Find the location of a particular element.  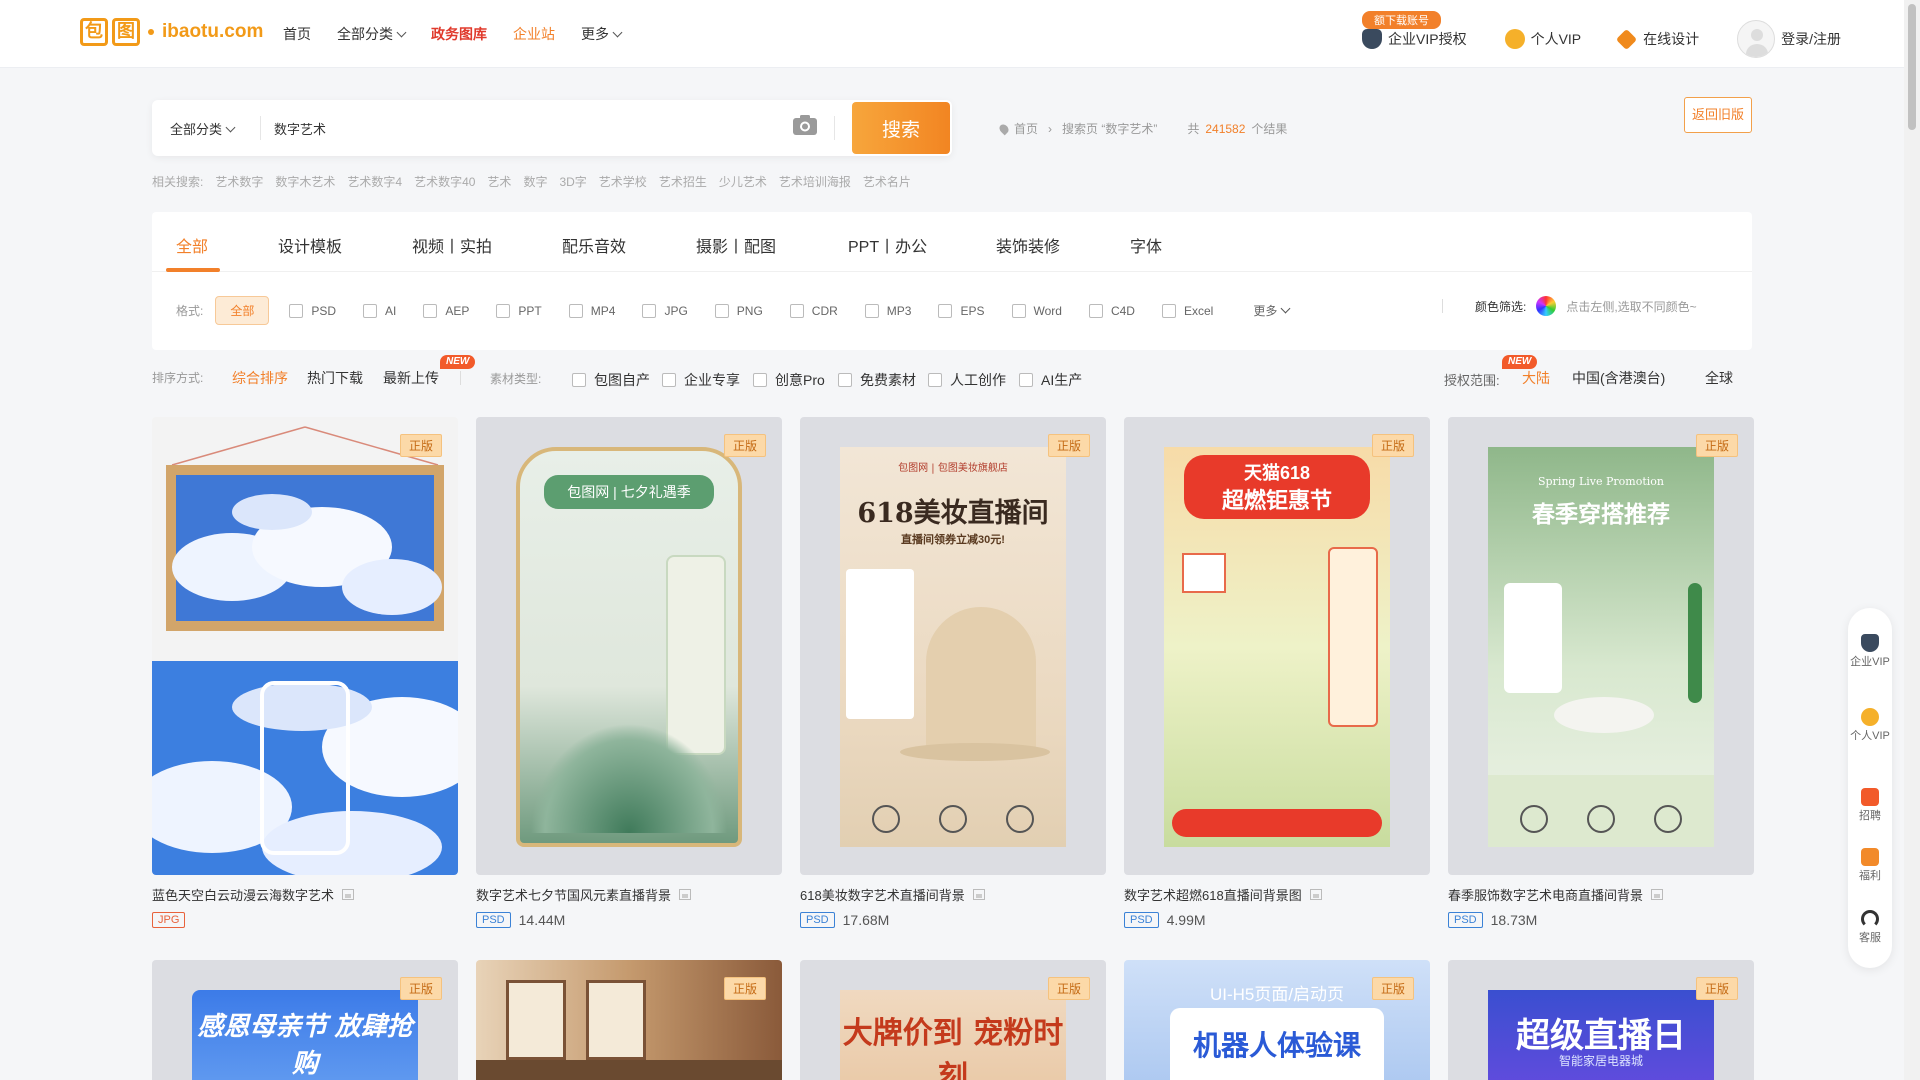

format-option: MP4 is located at coordinates (591, 310).